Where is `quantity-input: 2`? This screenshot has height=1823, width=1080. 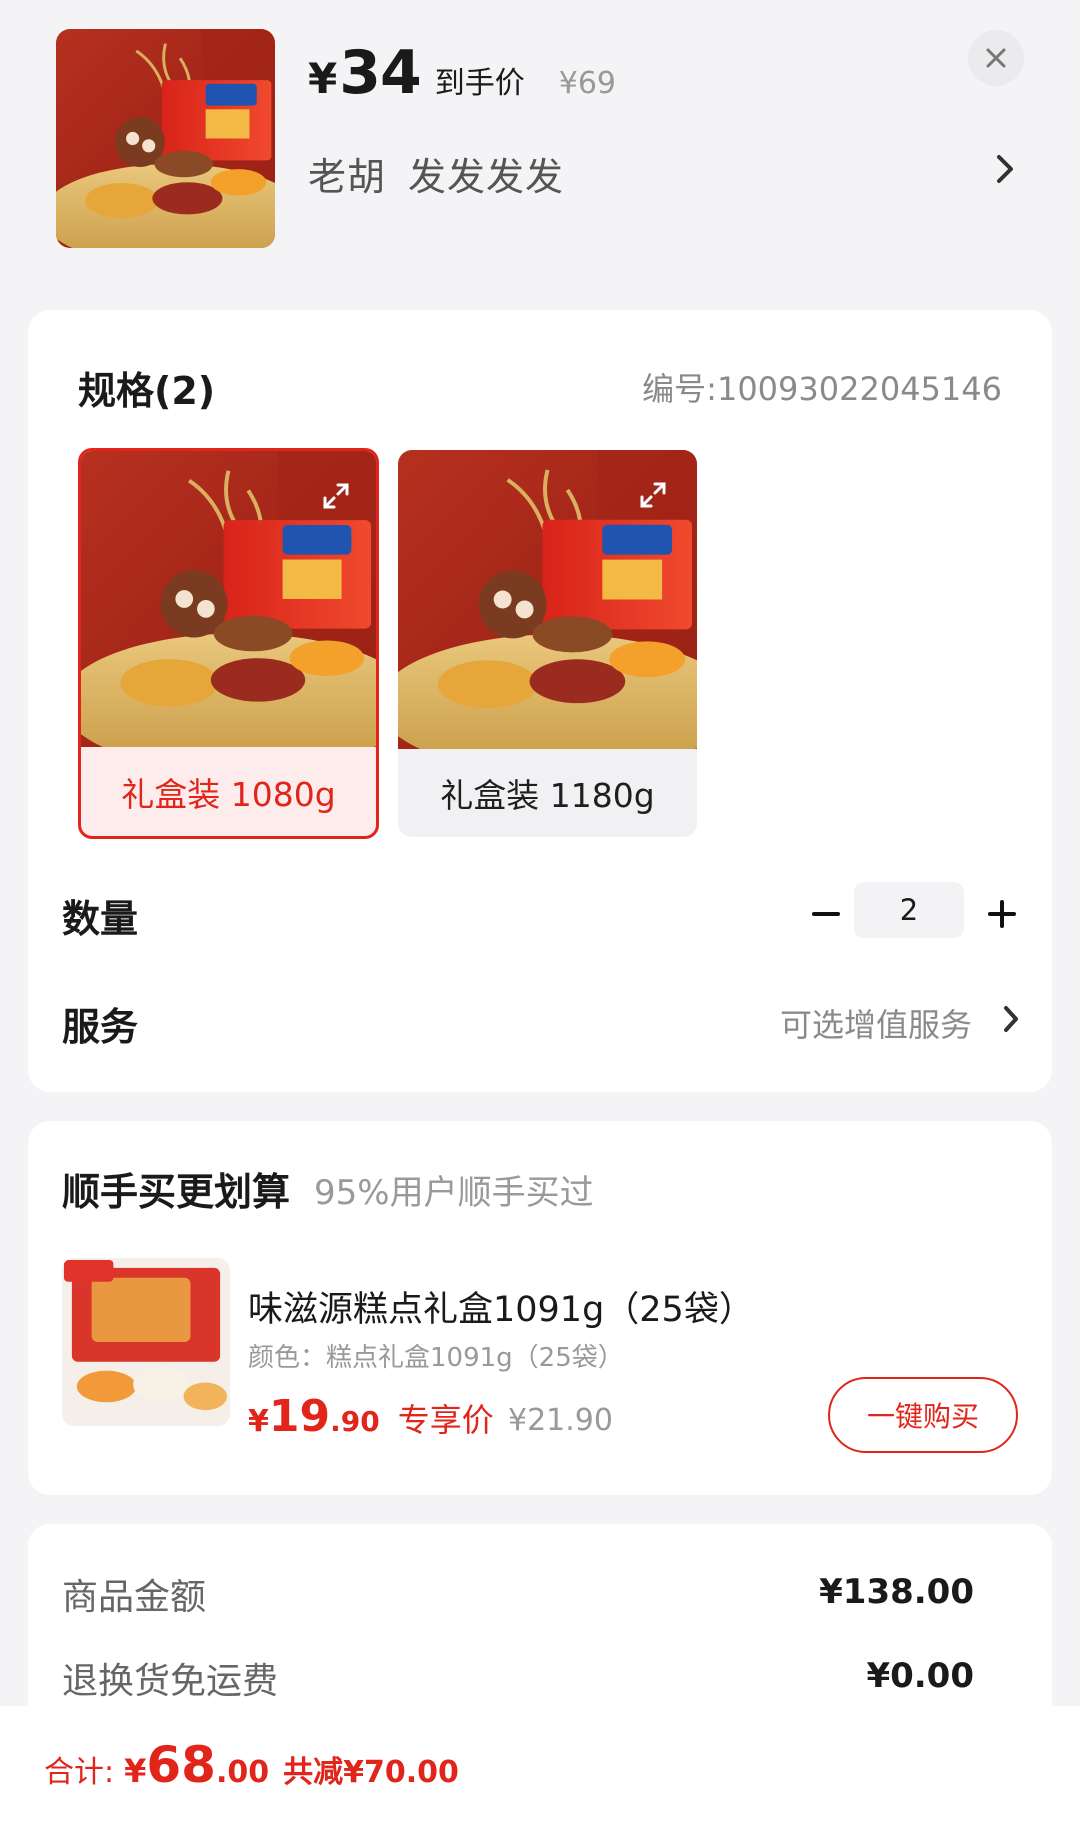 quantity-input: 2 is located at coordinates (909, 910).